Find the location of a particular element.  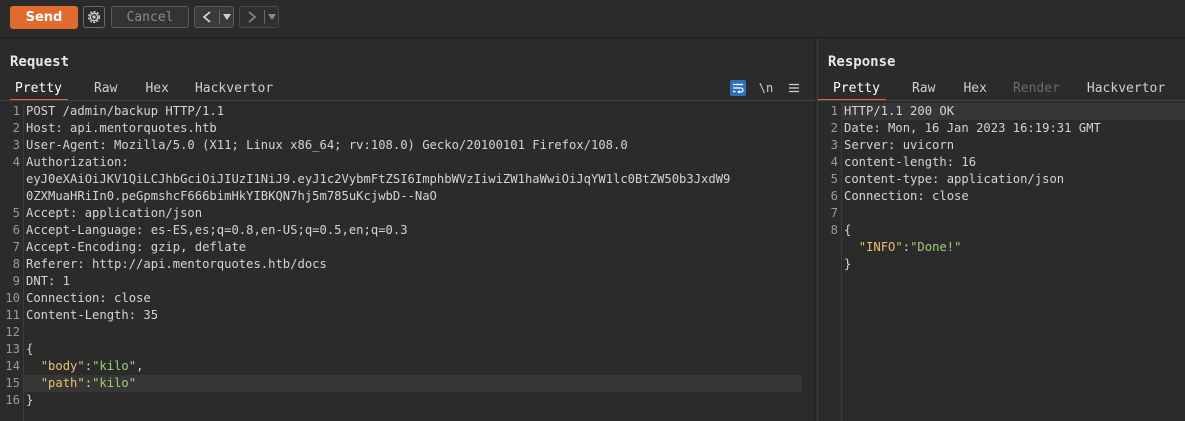

line-number: 8 is located at coordinates (834, 230).